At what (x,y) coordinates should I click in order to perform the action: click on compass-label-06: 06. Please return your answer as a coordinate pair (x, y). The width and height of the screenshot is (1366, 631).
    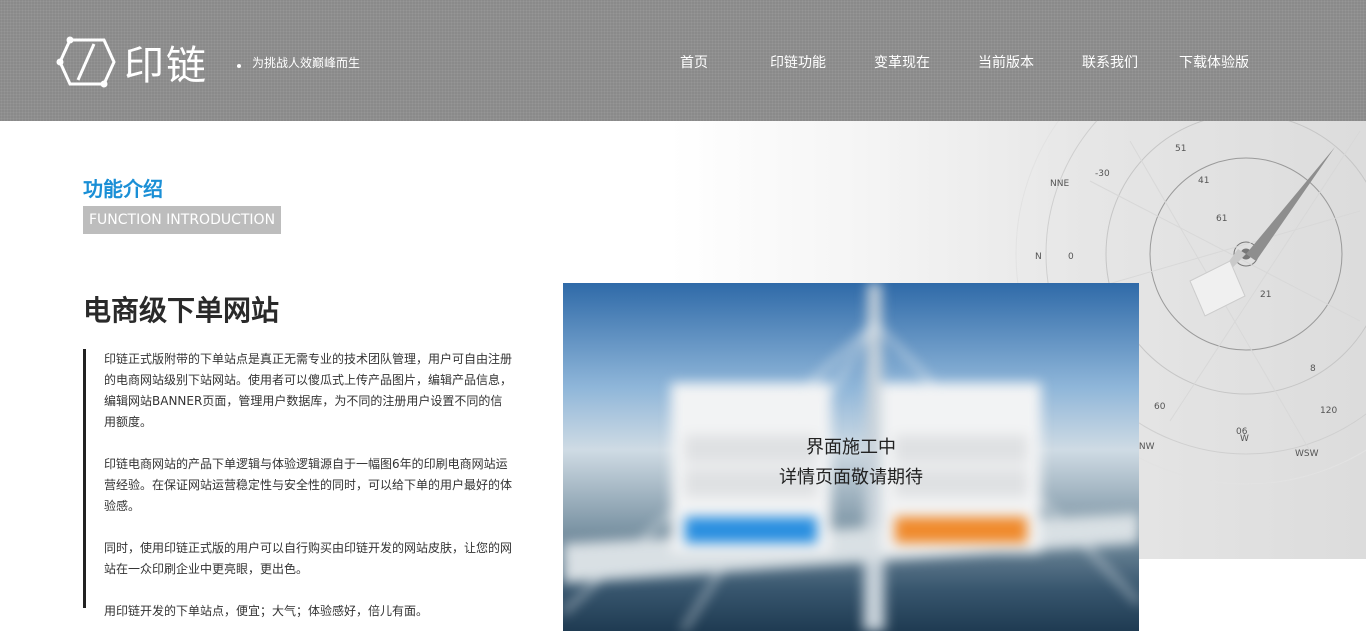
    Looking at the image, I should click on (1242, 432).